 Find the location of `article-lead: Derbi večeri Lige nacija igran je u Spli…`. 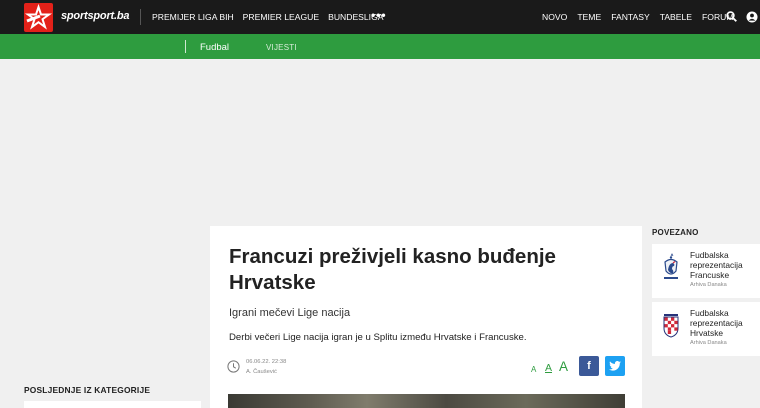

article-lead: Derbi večeri Lige nacija igran je u Spli… is located at coordinates (378, 337).